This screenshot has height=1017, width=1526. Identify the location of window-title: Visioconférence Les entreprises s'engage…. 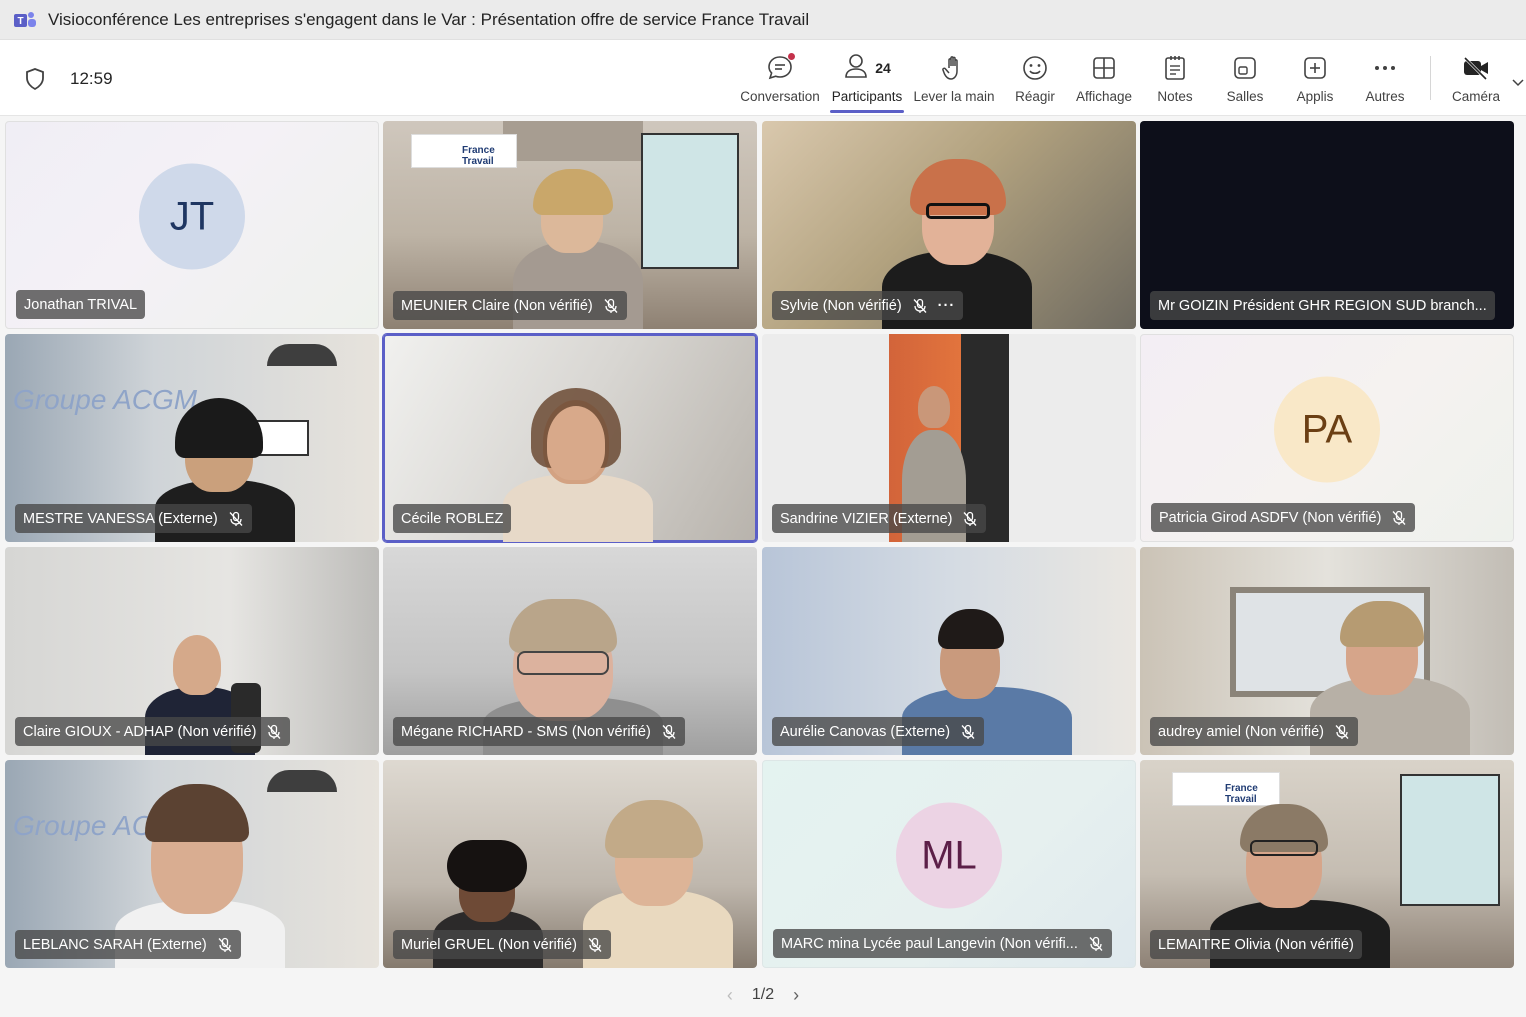
(429, 19).